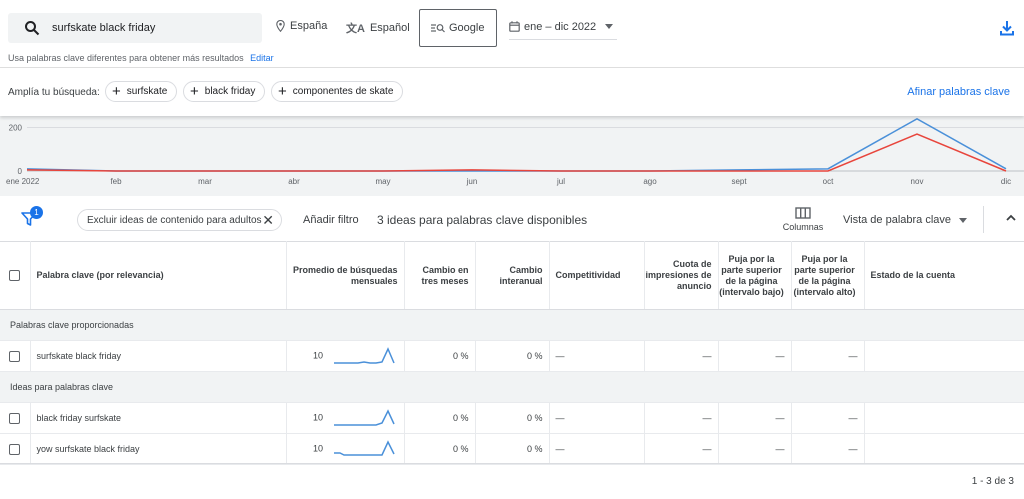 The image size is (1024, 499). What do you see at coordinates (268, 220) in the screenshot?
I see `close-icon: ✕` at bounding box center [268, 220].